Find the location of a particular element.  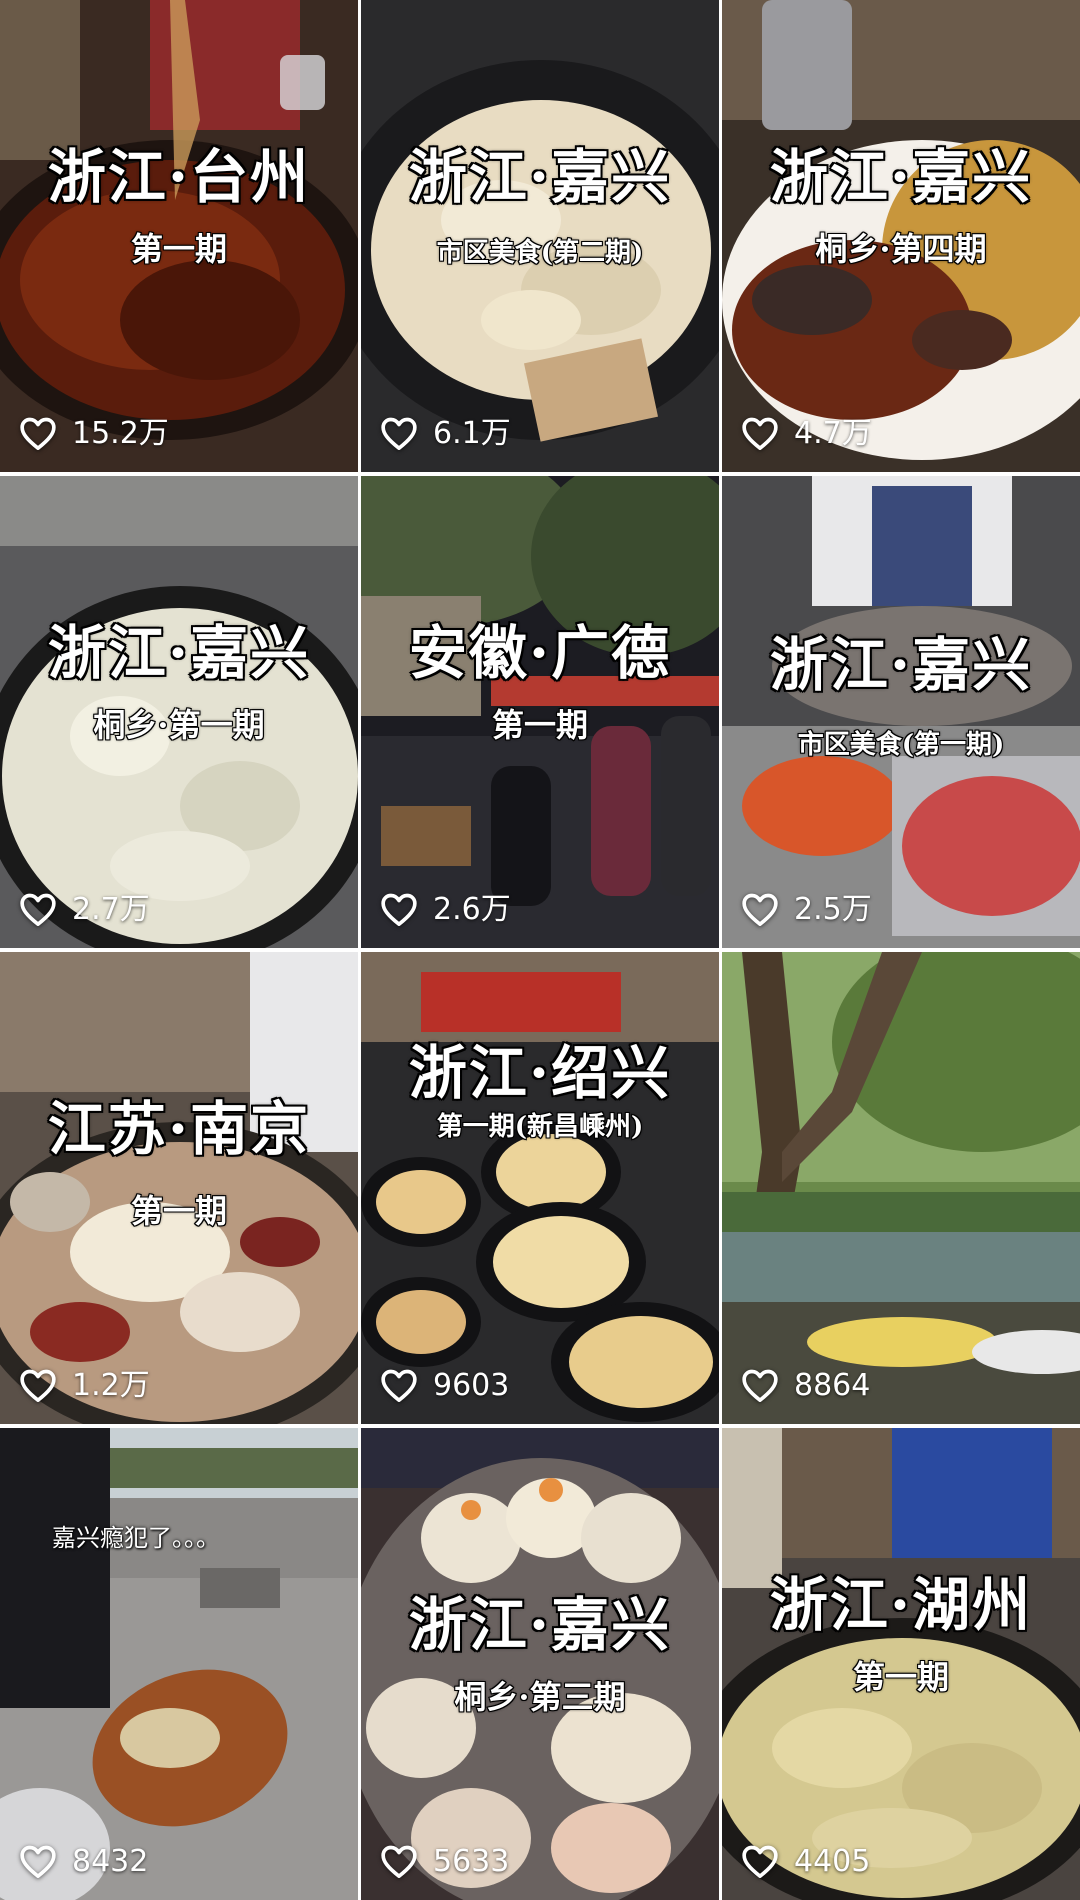

like-count: 4405 is located at coordinates (805, 1862).